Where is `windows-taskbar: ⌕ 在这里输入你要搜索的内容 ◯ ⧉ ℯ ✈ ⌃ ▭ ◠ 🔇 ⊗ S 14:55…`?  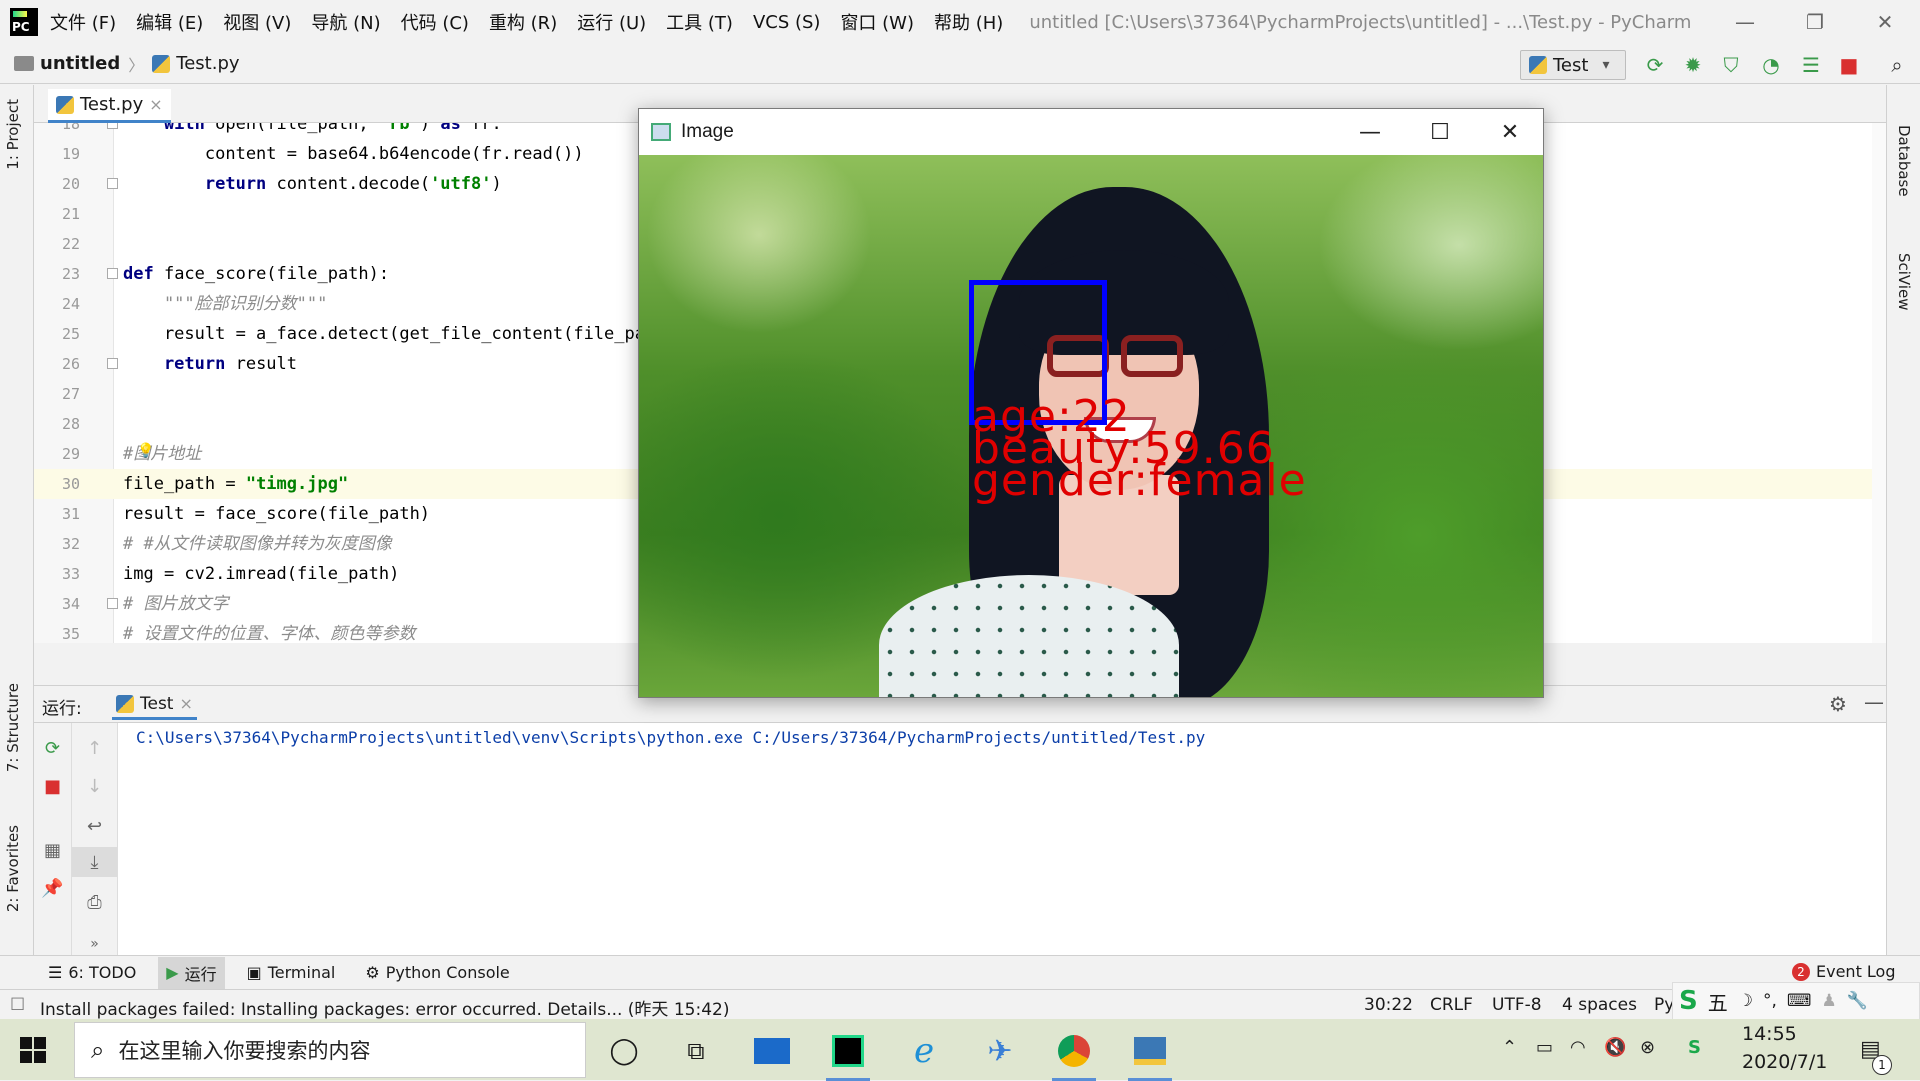 windows-taskbar: ⌕ 在这里输入你要搜索的内容 ◯ ⧉ ℯ ✈ ⌃ ▭ ◠ 🔇 ⊗ S 14:55… is located at coordinates (960, 1050).